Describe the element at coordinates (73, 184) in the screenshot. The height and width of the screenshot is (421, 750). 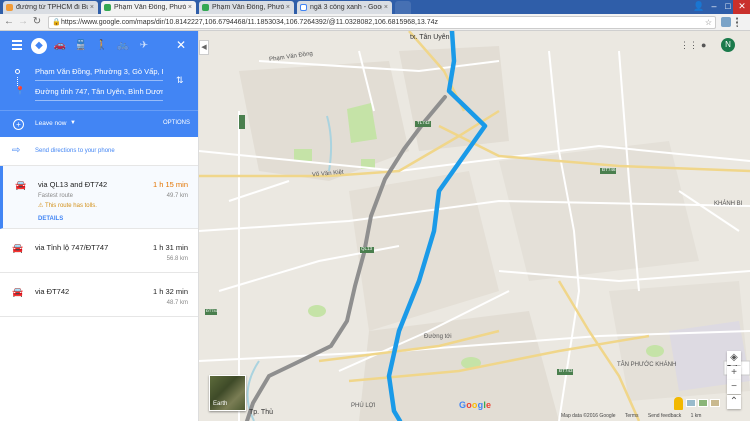
I see `route-via: via QL13 and ĐT742` at that location.